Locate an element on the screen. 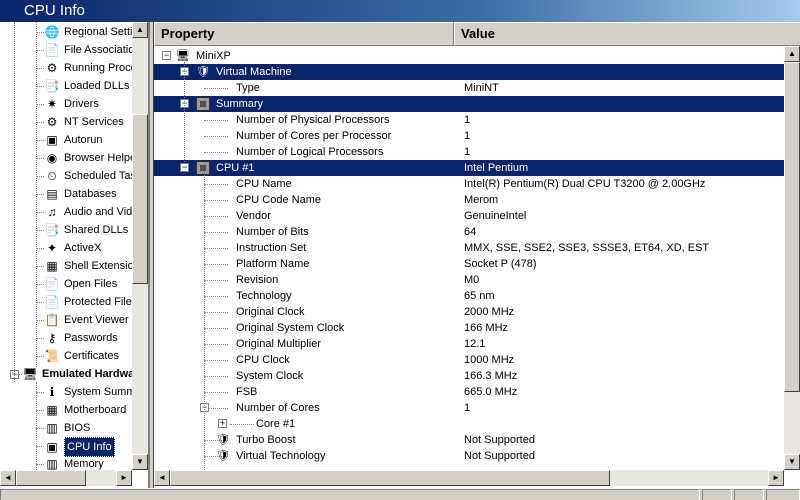 The height and width of the screenshot is (500, 800). tree-expander: + is located at coordinates (222, 423).